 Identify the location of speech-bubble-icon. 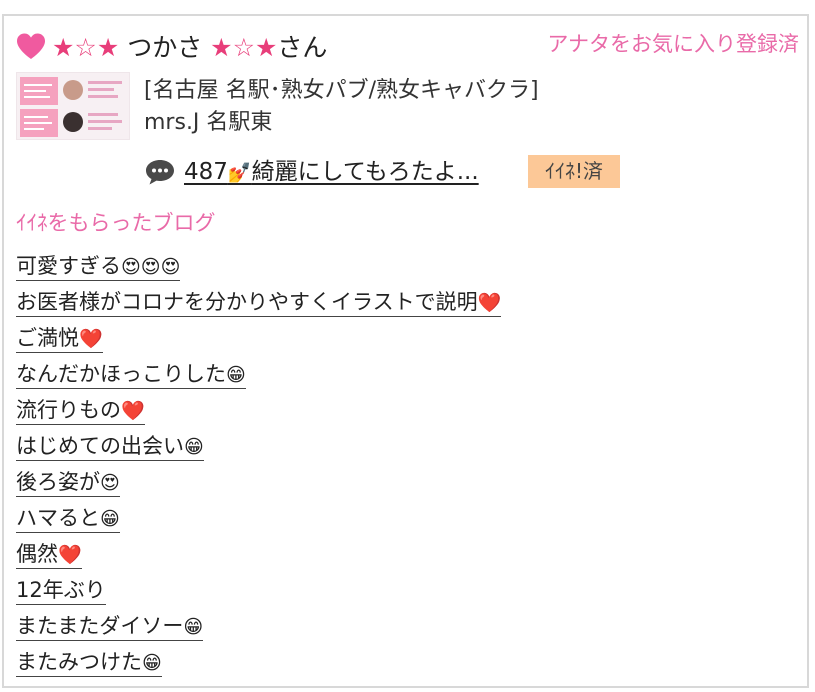
(160, 172).